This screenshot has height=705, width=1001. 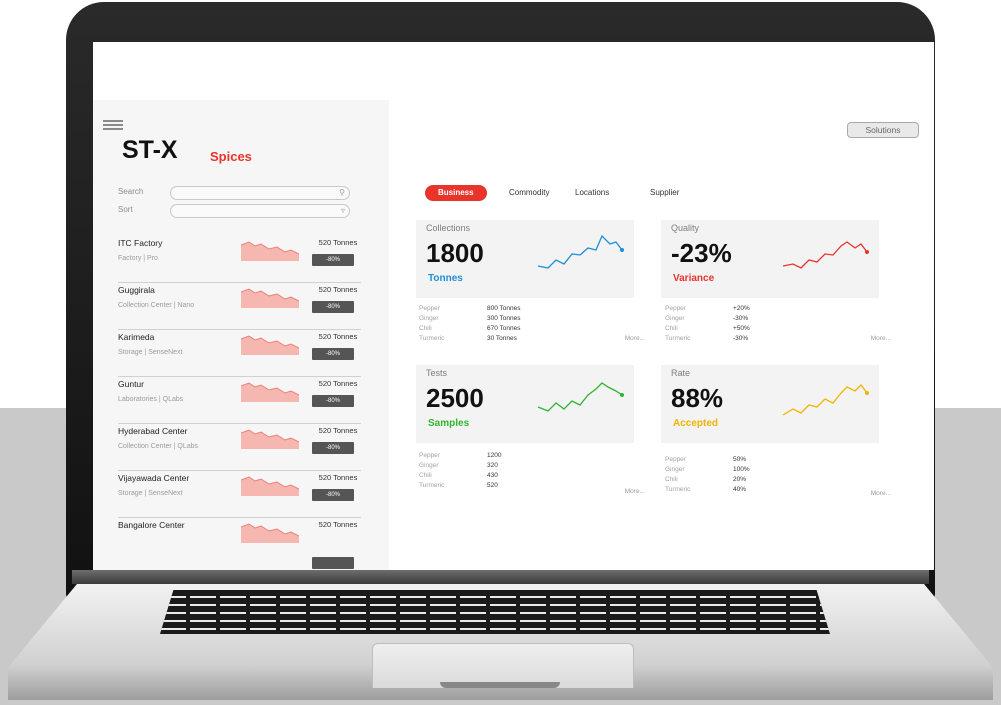 What do you see at coordinates (456, 193) in the screenshot?
I see `tab-business: Business` at bounding box center [456, 193].